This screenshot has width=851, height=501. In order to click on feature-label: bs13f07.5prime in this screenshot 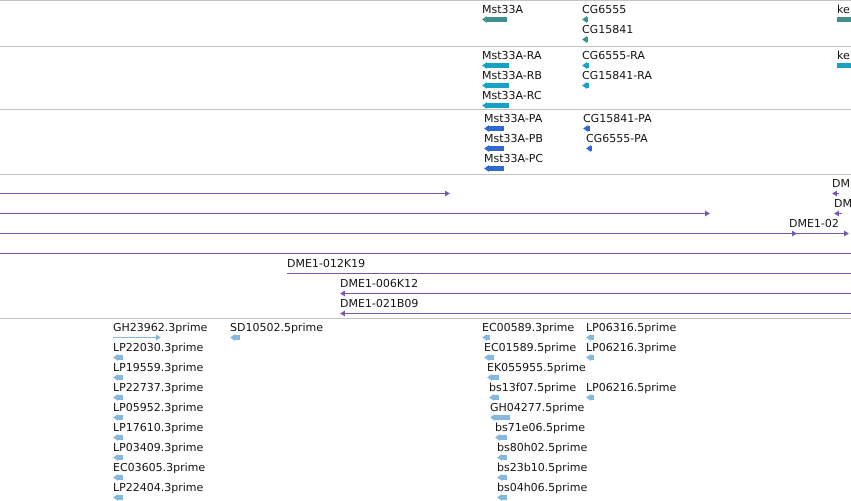, I will do `click(532, 387)`.